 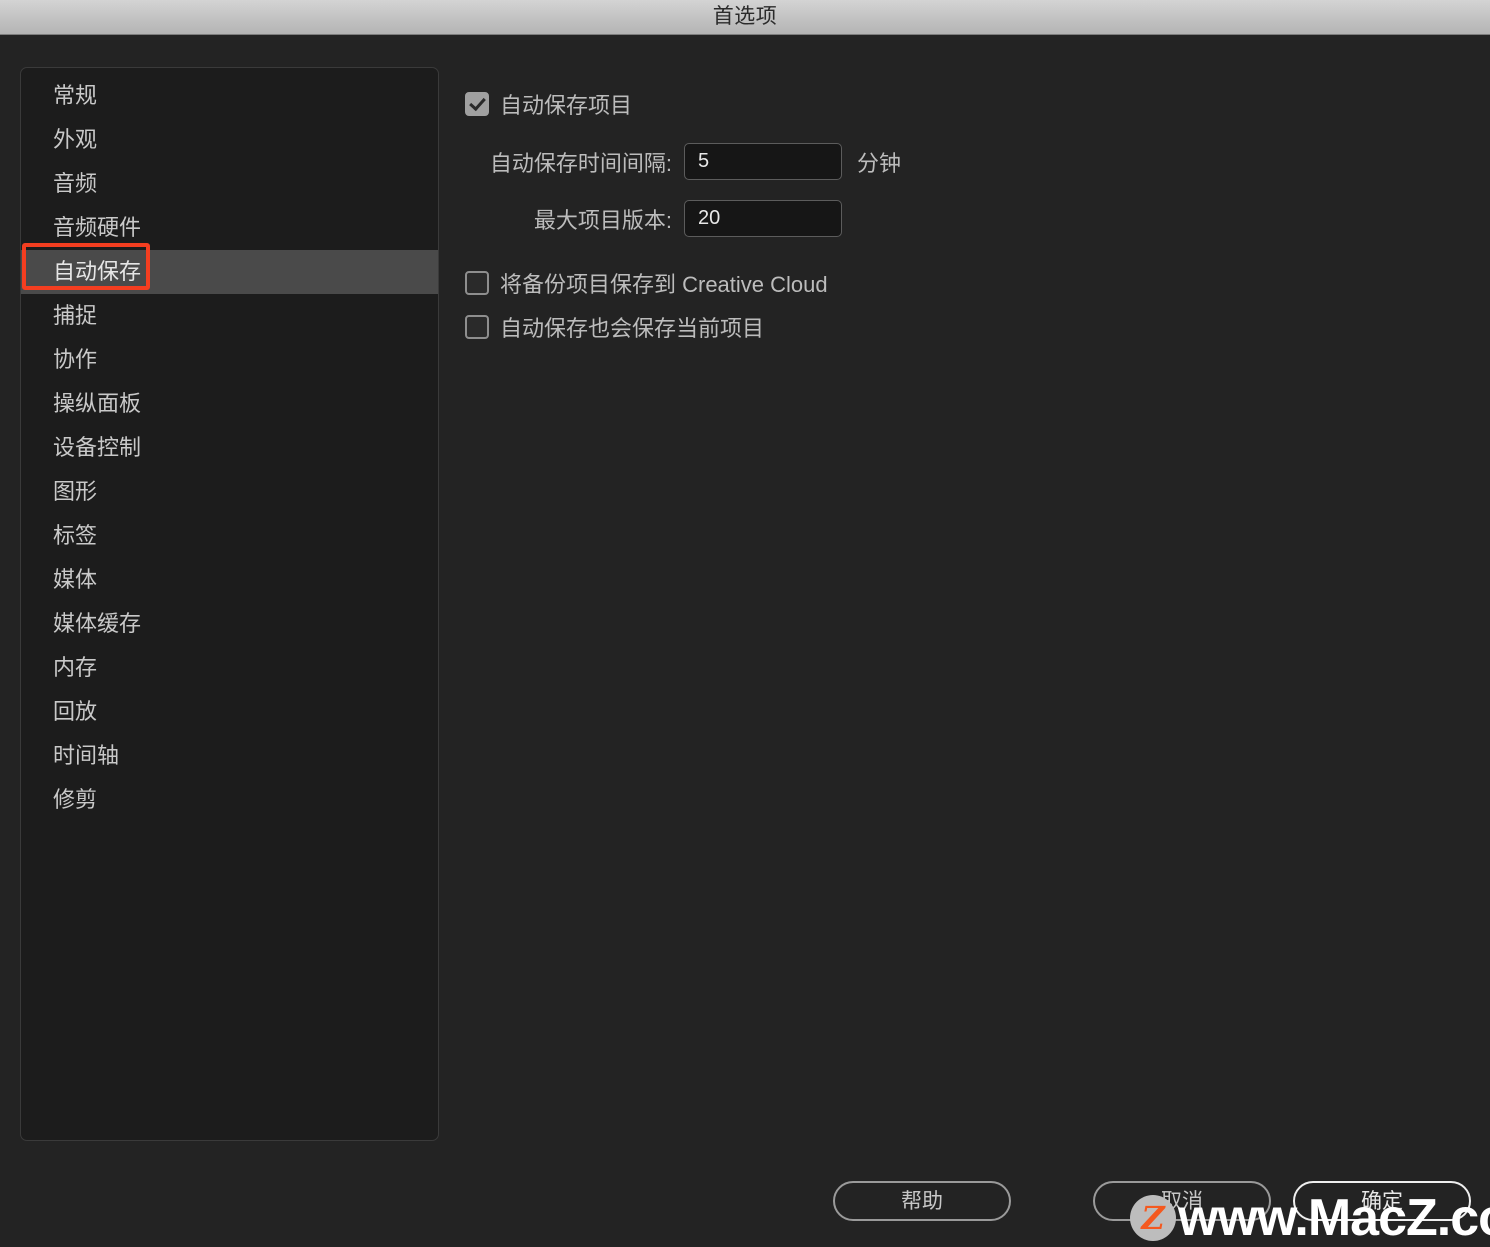 I want to click on dialog-footer: 帮助 取消 确定, so click(x=745, y=1203).